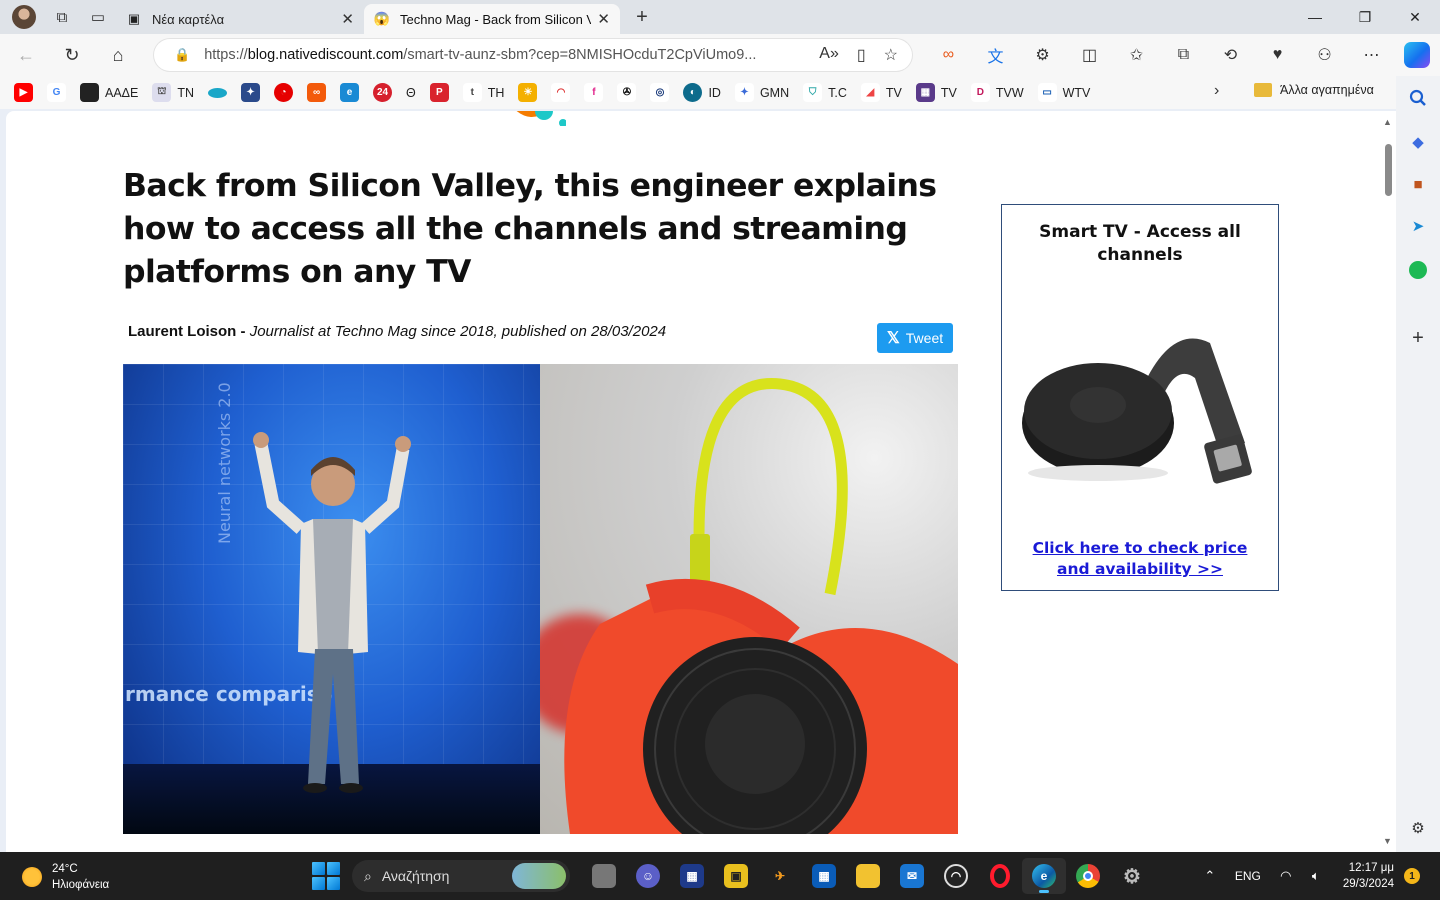 This screenshot has width=1440, height=900. I want to click on favorite-wtv: ▭ WTV, so click(1063, 92).